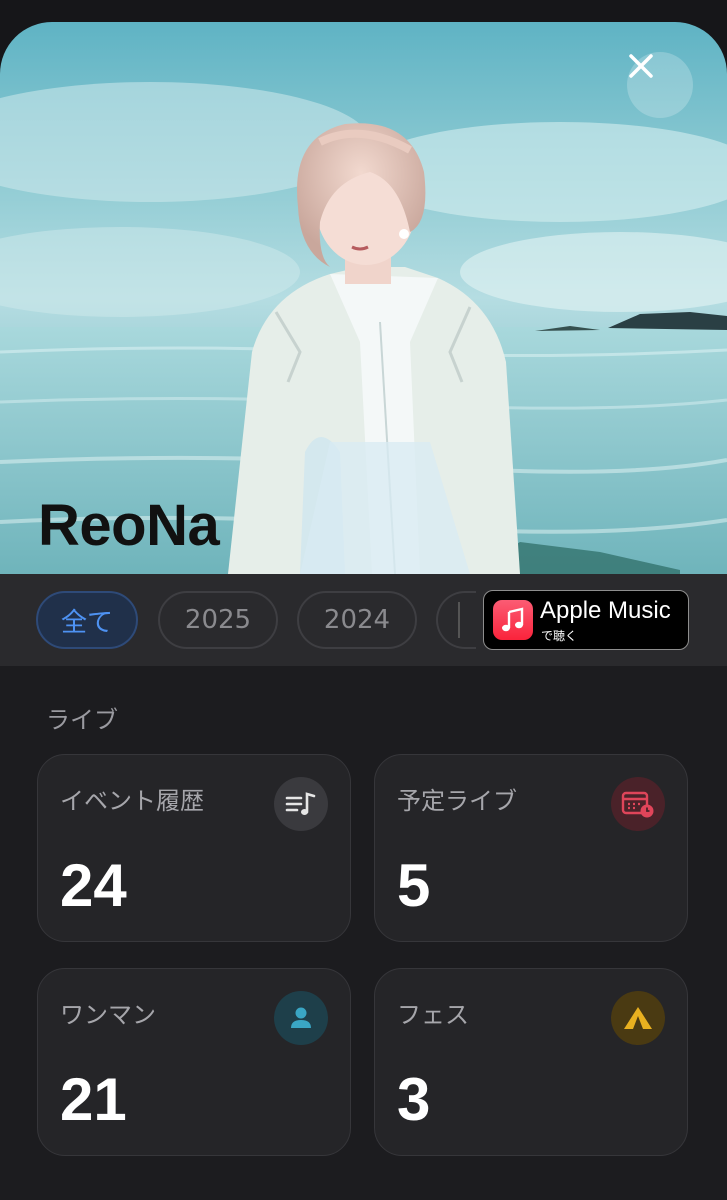 The height and width of the screenshot is (1200, 727). What do you see at coordinates (433, 1015) in the screenshot?
I see `stat-label: フェス` at bounding box center [433, 1015].